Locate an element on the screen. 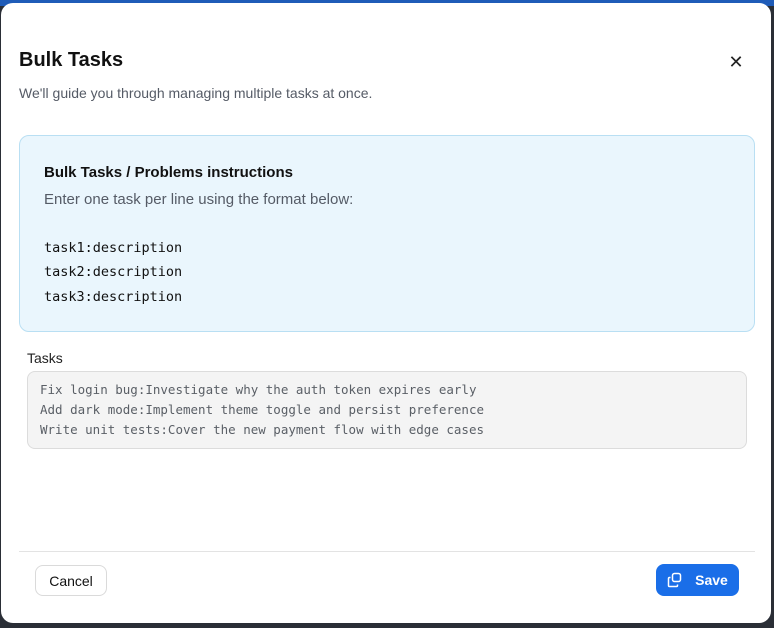 This screenshot has width=774, height=628. format-line: task1:description is located at coordinates (113, 248).